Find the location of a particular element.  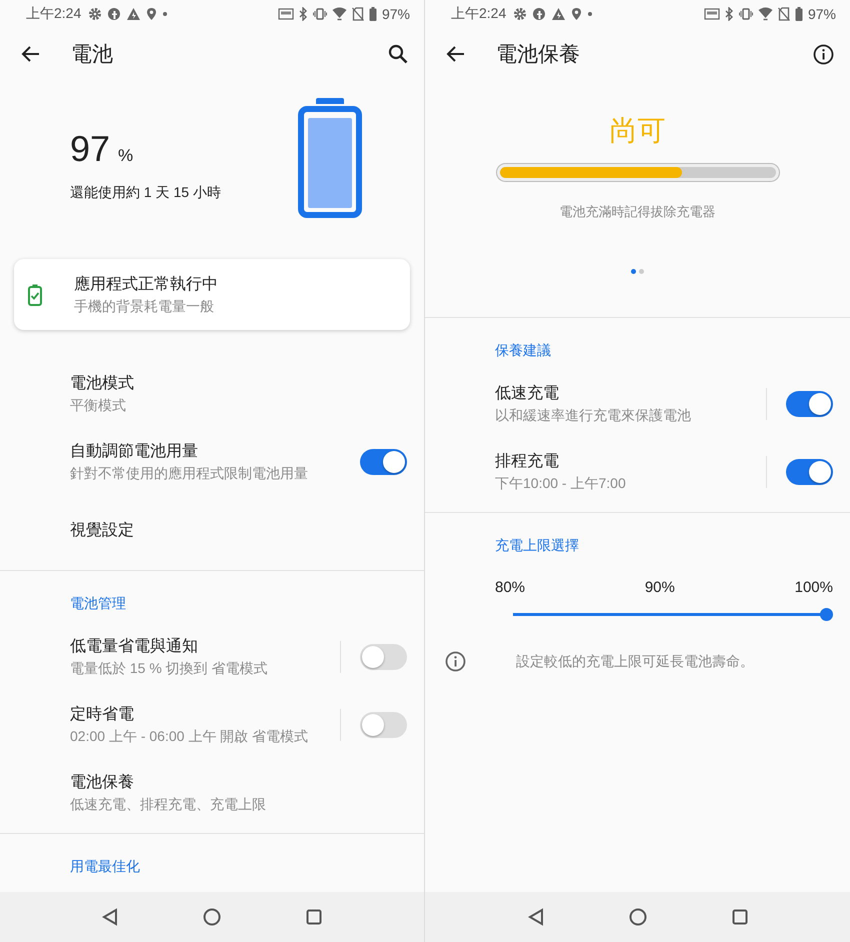

setting-title: 定時省電 is located at coordinates (102, 714).